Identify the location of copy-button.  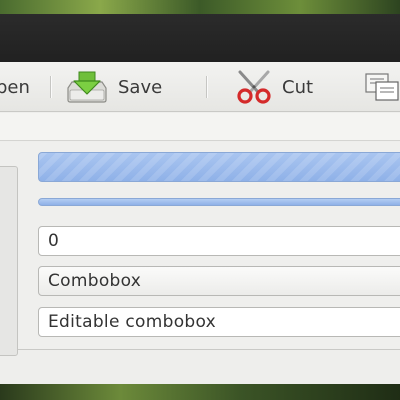
(381, 87).